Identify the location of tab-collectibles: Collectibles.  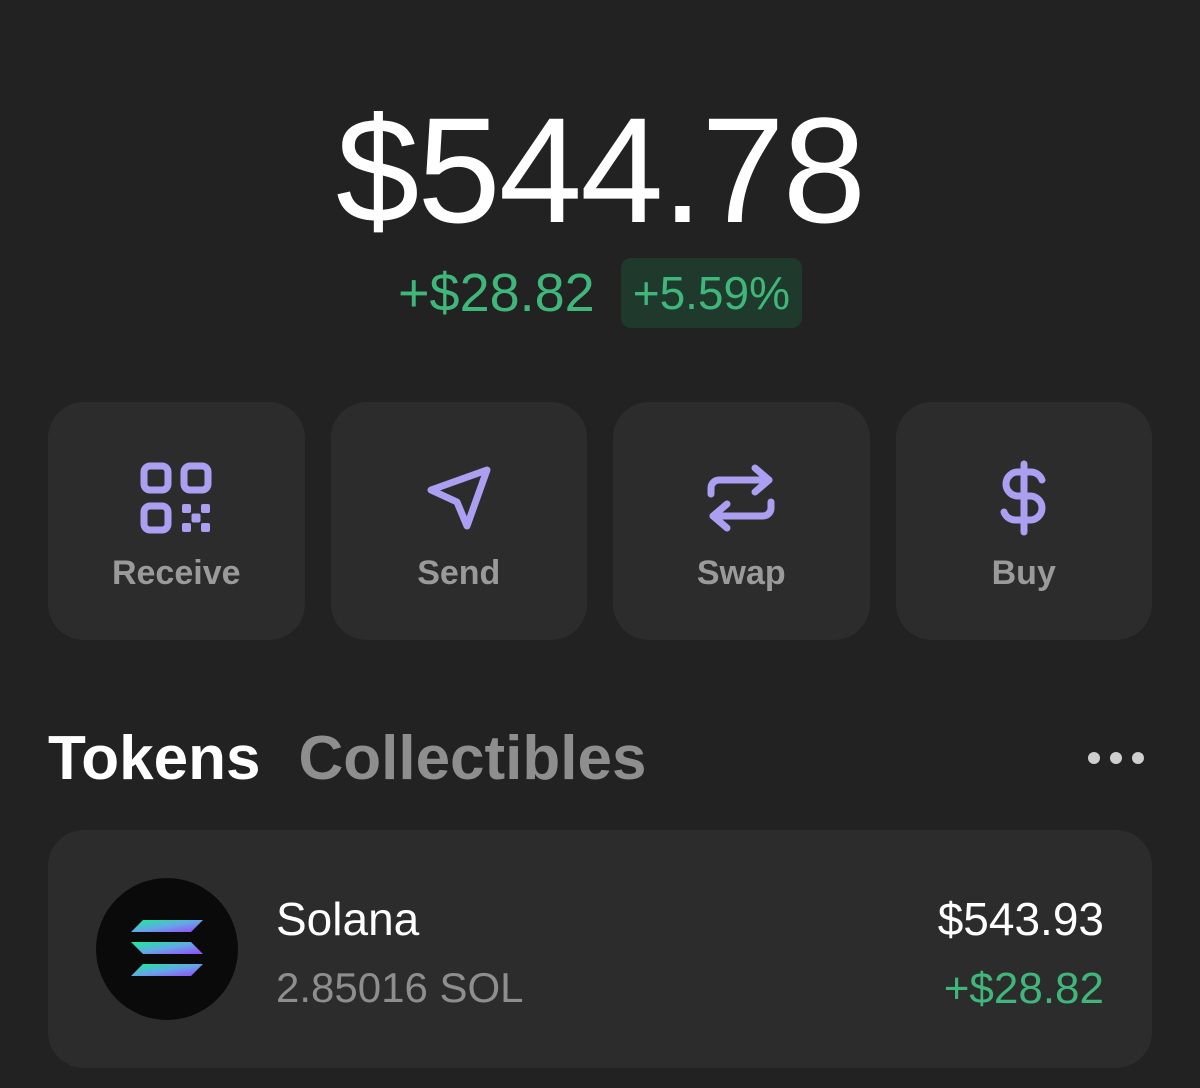
(472, 758).